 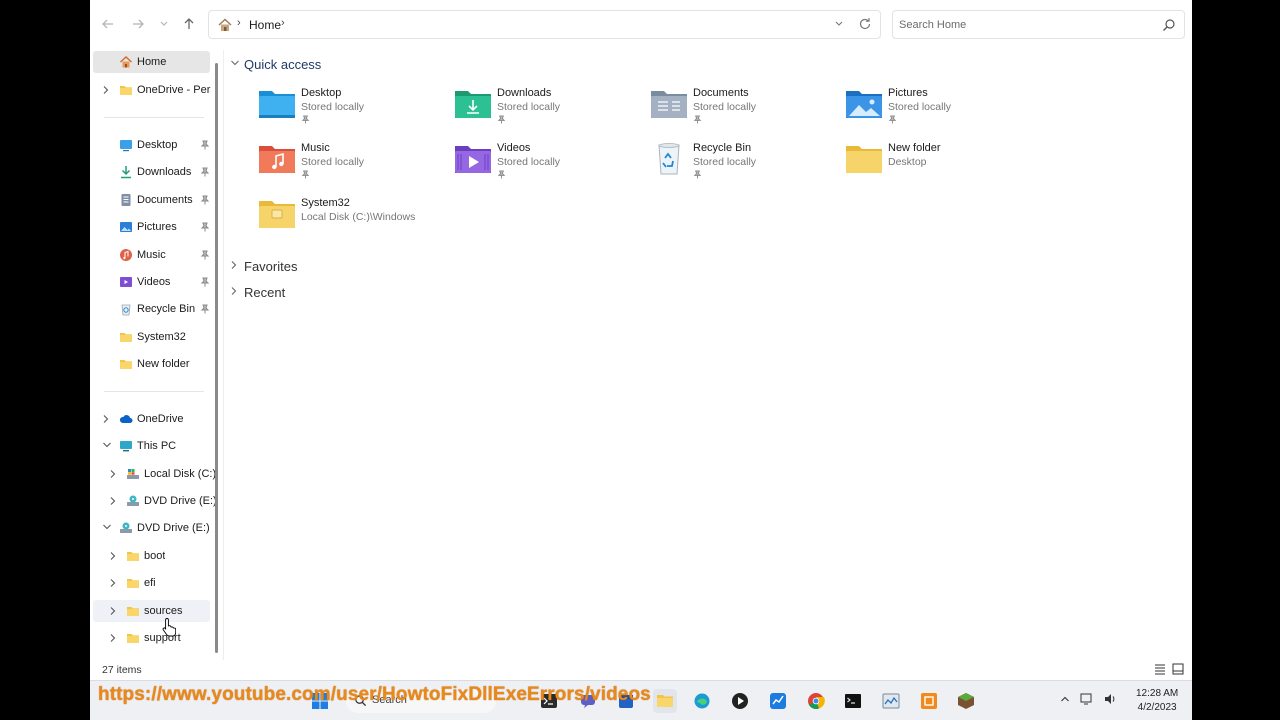 I want to click on nav-item-efi: efi, so click(x=151, y=583).